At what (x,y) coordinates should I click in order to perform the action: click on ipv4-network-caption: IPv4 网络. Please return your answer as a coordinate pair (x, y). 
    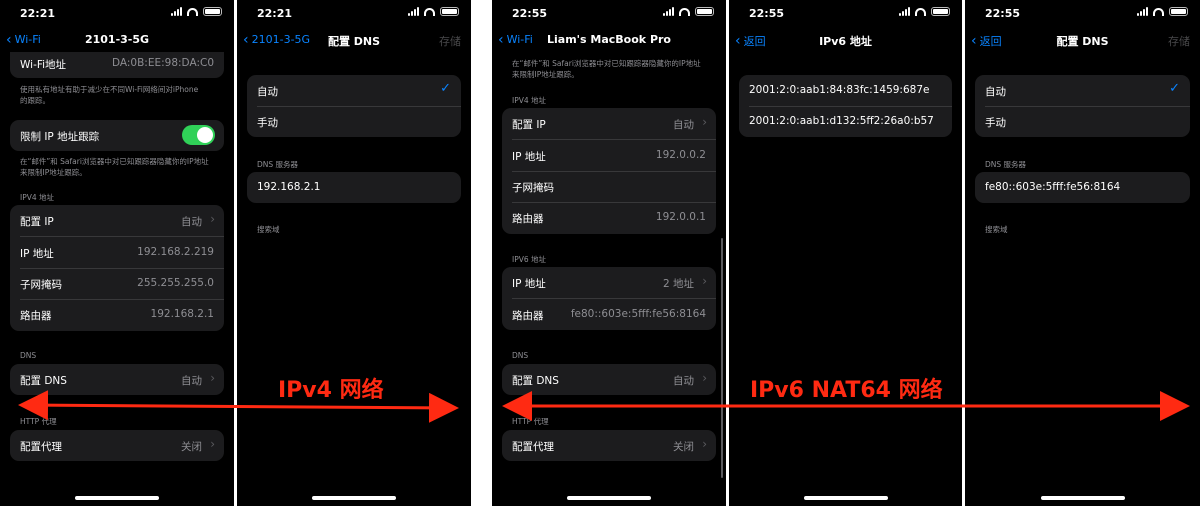
    Looking at the image, I should click on (331, 390).